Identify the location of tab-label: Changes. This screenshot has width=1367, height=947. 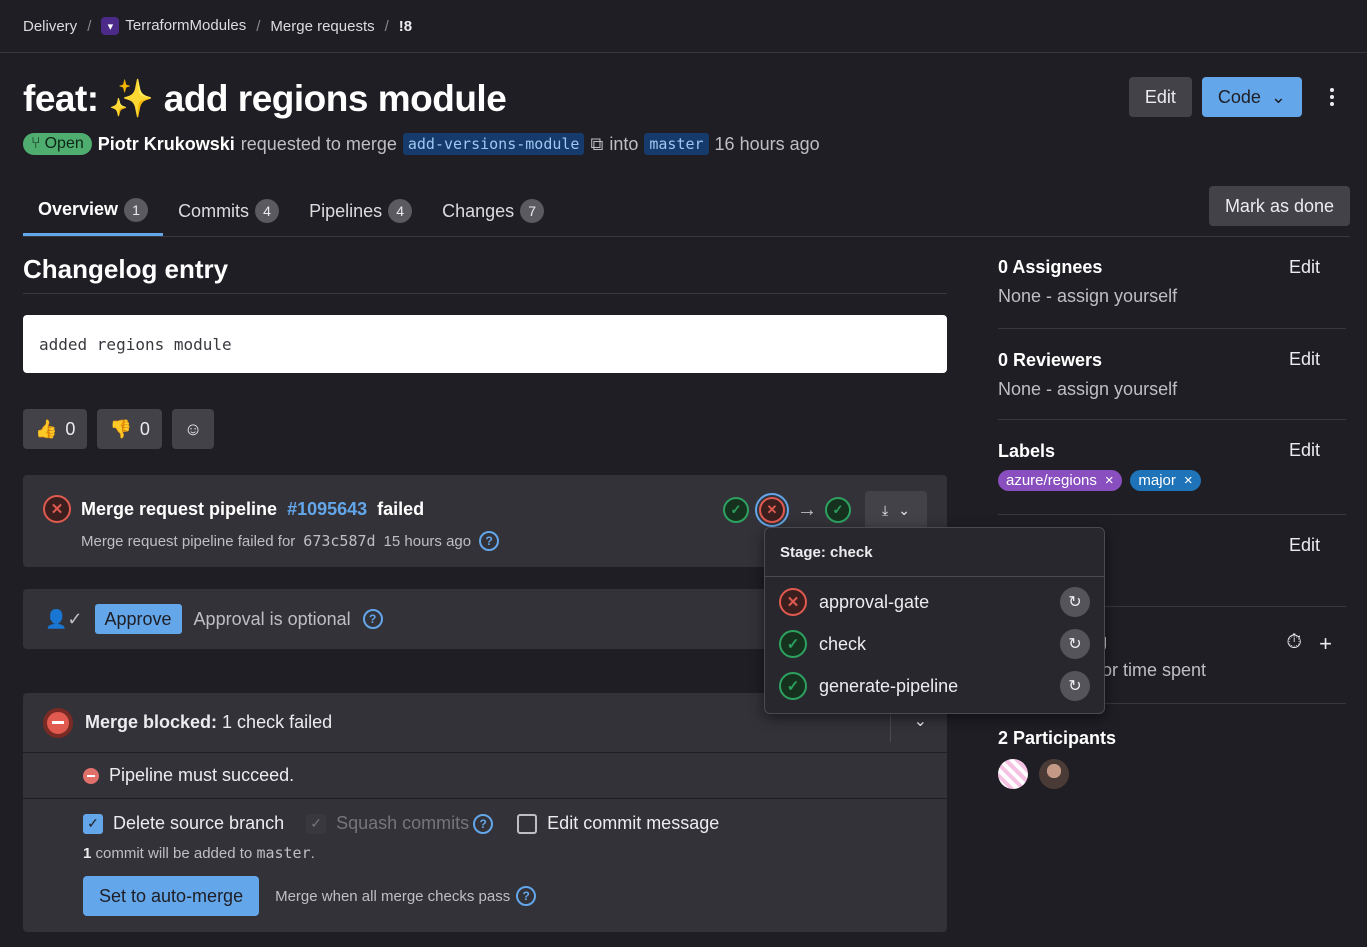
(478, 210).